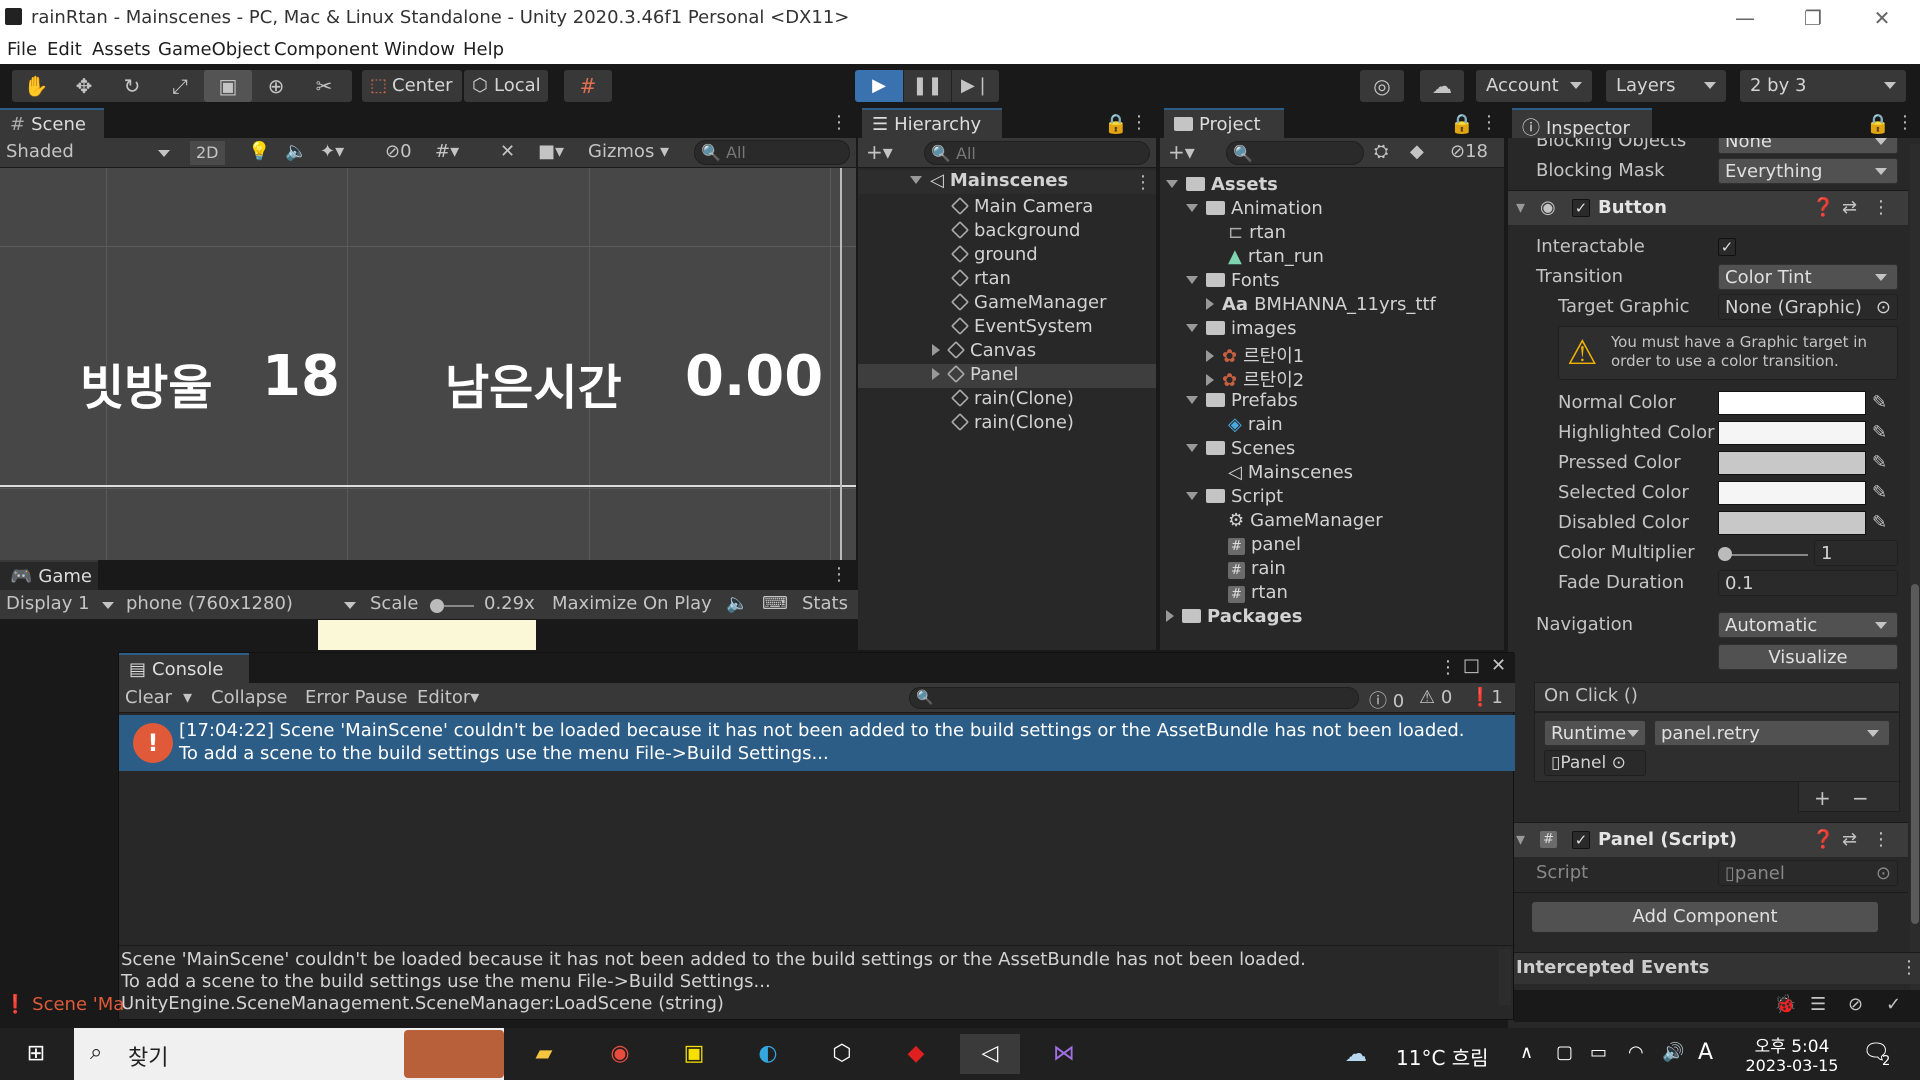 This screenshot has width=1920, height=1080. What do you see at coordinates (121, 49) in the screenshot?
I see `menu-assets: Assets` at bounding box center [121, 49].